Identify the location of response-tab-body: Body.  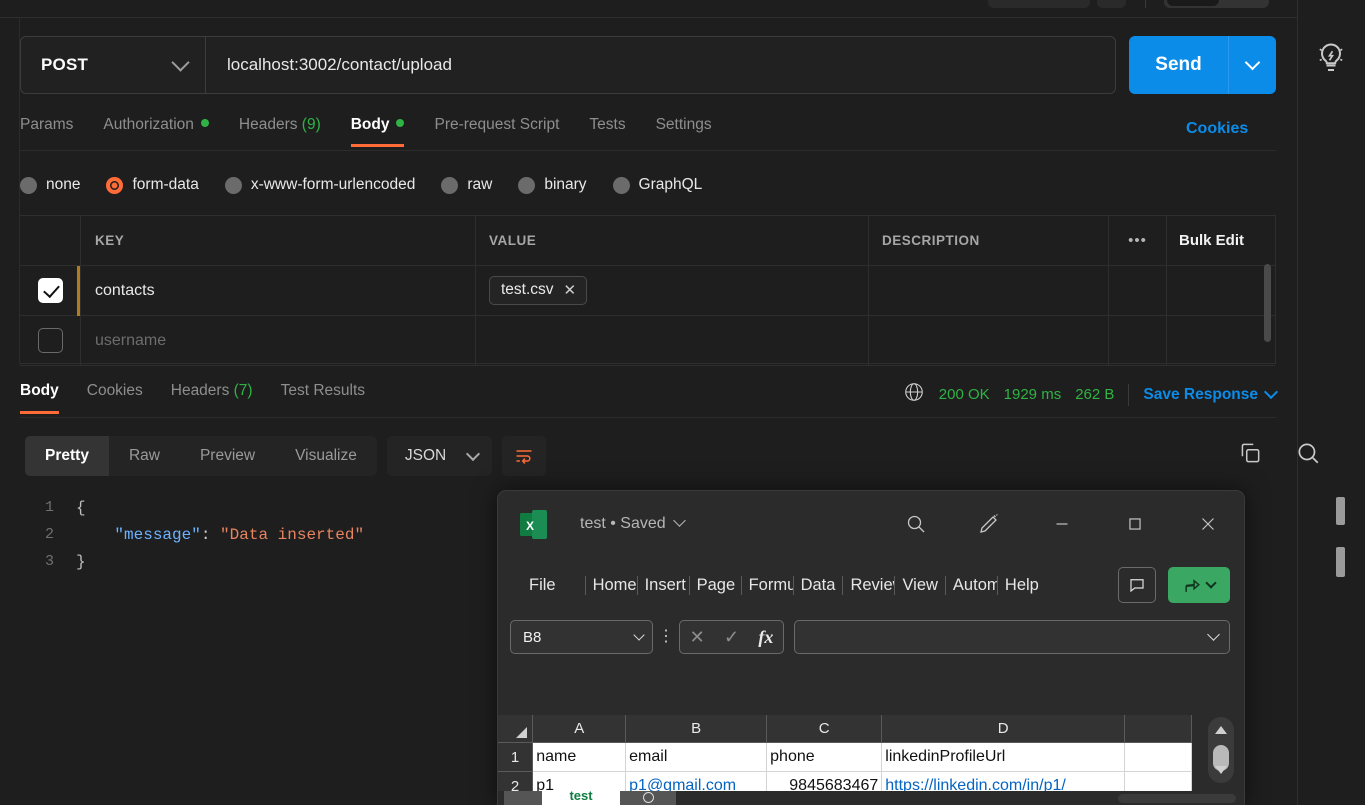
(39, 396).